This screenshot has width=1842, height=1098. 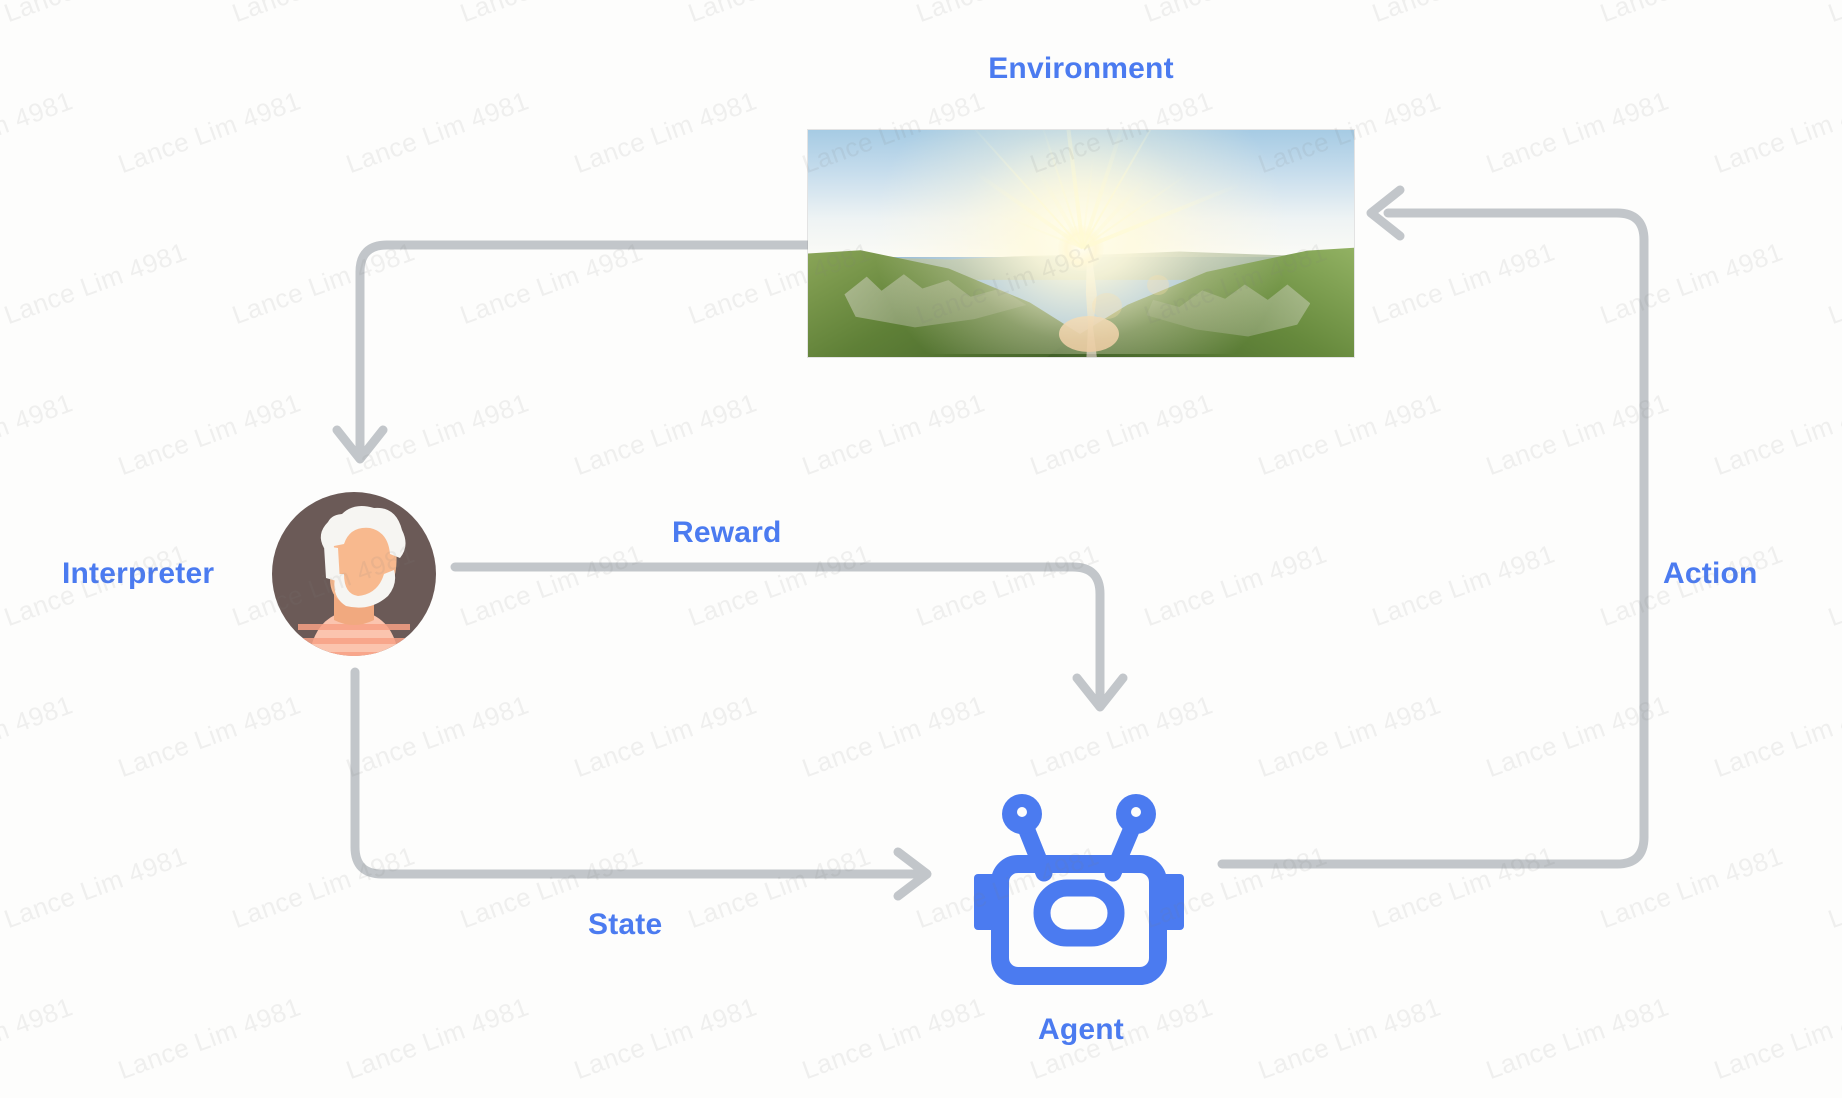 I want to click on robot-visor, so click(x=1079, y=913).